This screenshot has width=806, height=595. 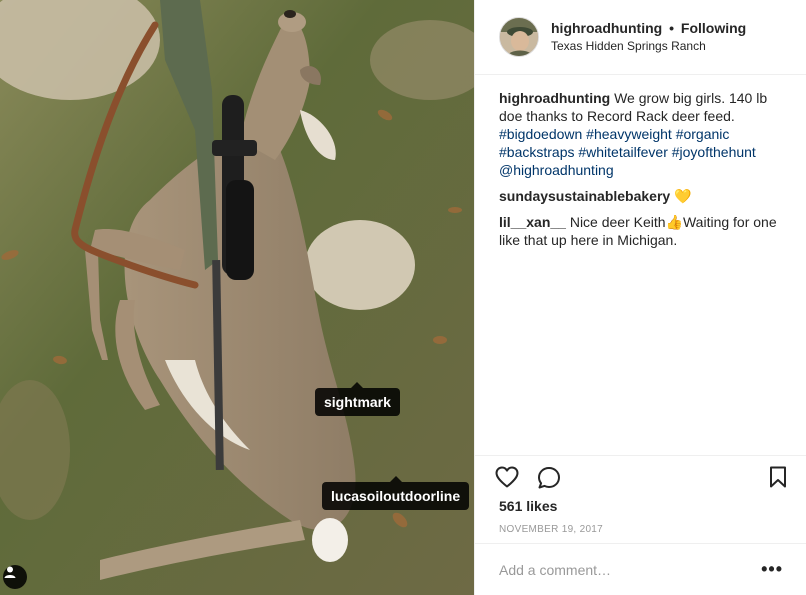 I want to click on avatar, so click(x=519, y=37).